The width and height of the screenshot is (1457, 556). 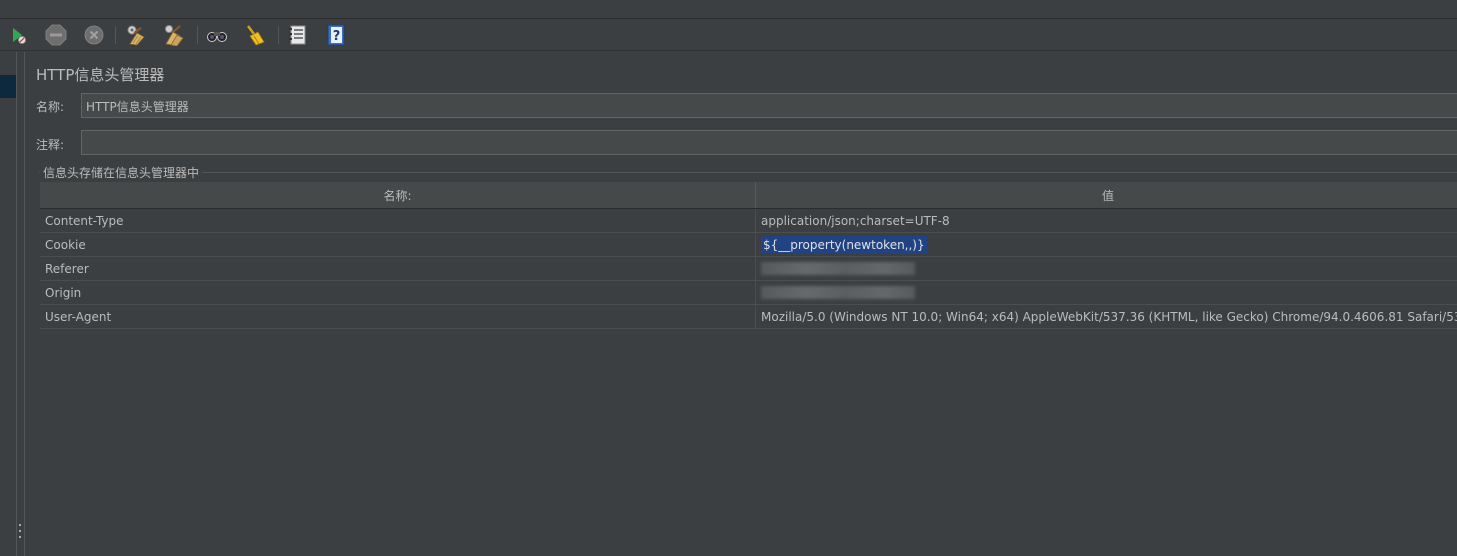 I want to click on page-title: HTTP信息头管理器, so click(x=100, y=75).